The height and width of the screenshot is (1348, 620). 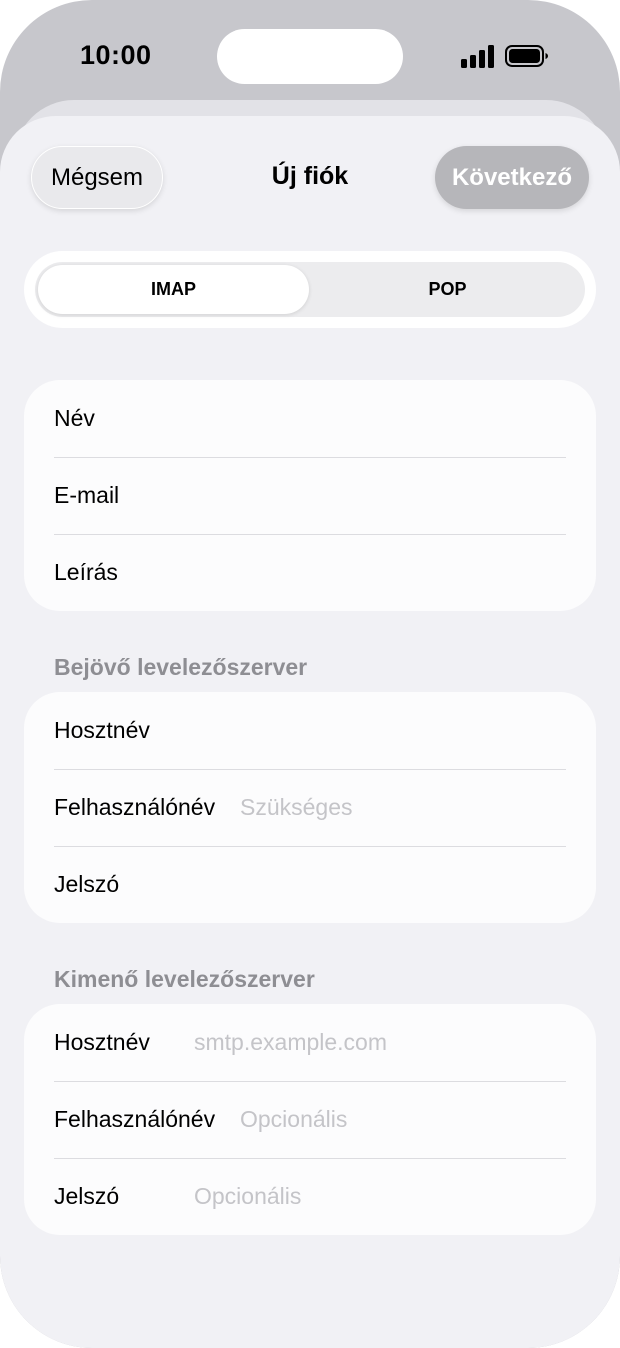 I want to click on description-label: Leírás, so click(x=86, y=572).